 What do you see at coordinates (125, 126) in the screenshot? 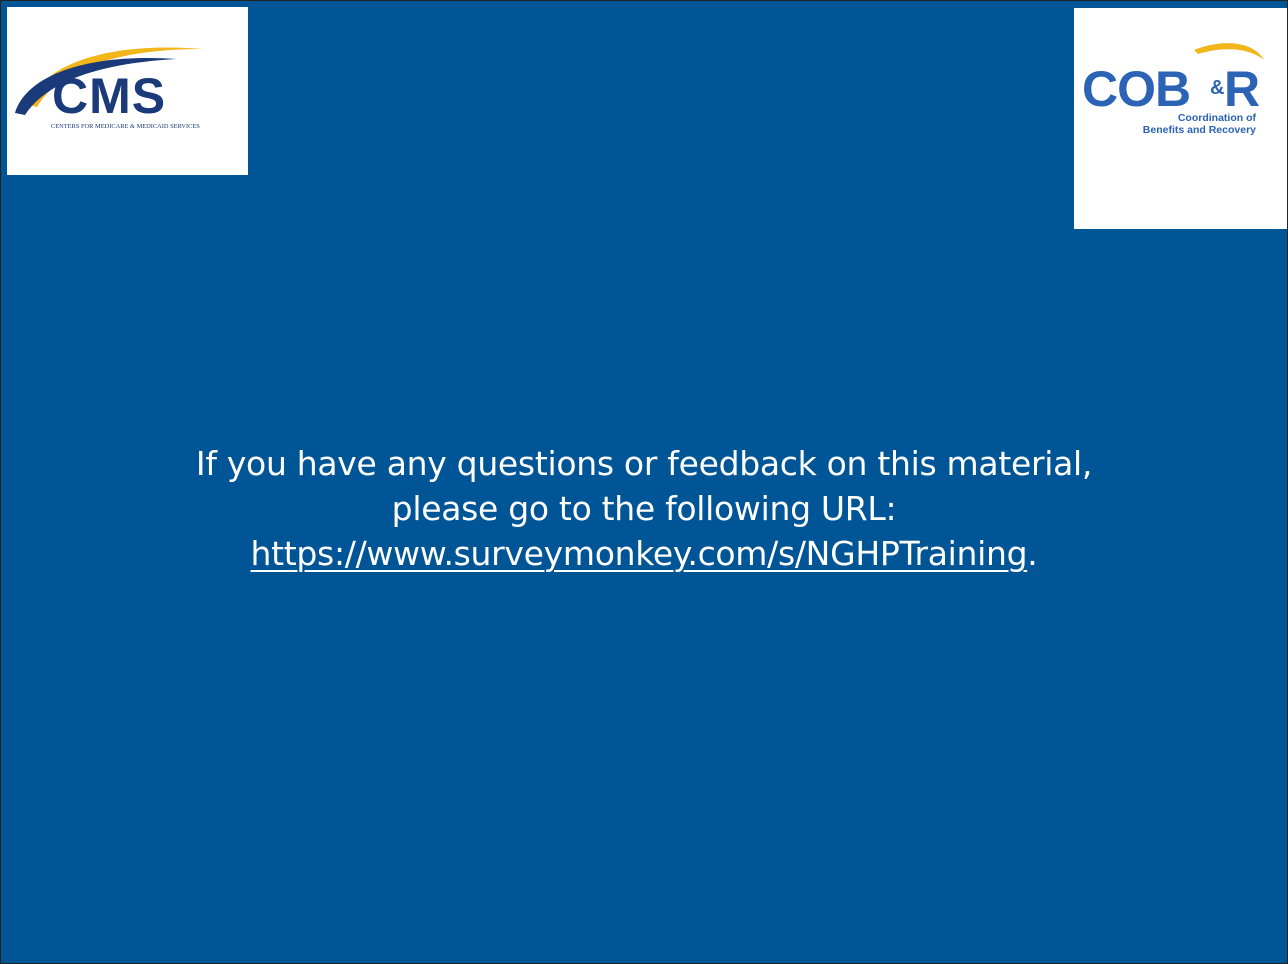
I see `cms-tagline: CENTERS FOR MEDICARE & MEDICAID SERVICES` at bounding box center [125, 126].